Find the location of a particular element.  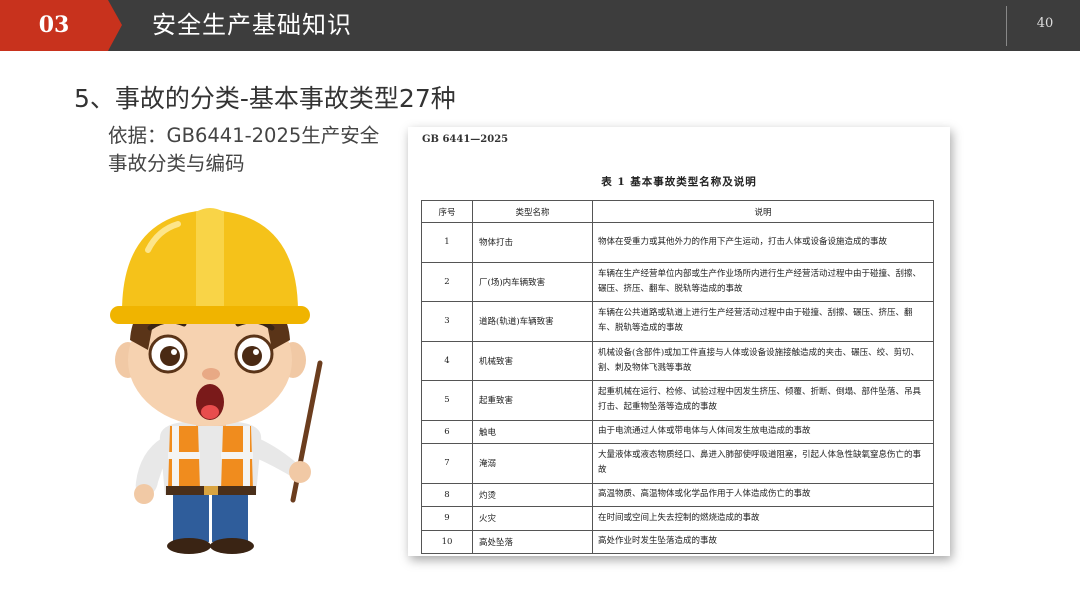

page-number: 40 is located at coordinates (1045, 23).